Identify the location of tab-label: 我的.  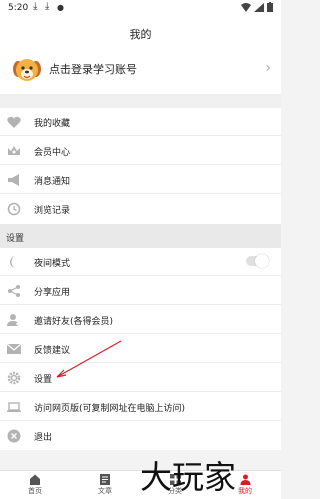
(245, 491).